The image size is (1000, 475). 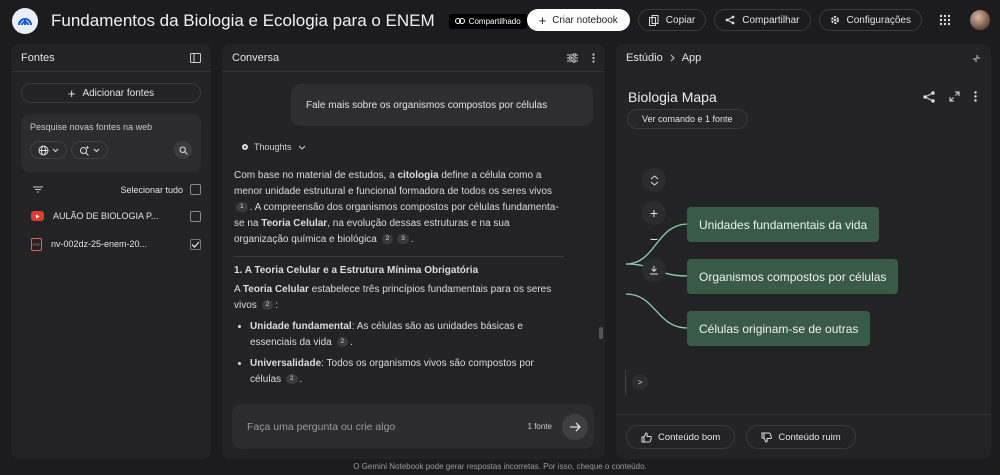 I want to click on create-notebook-button: + Criar notebook, so click(x=578, y=20).